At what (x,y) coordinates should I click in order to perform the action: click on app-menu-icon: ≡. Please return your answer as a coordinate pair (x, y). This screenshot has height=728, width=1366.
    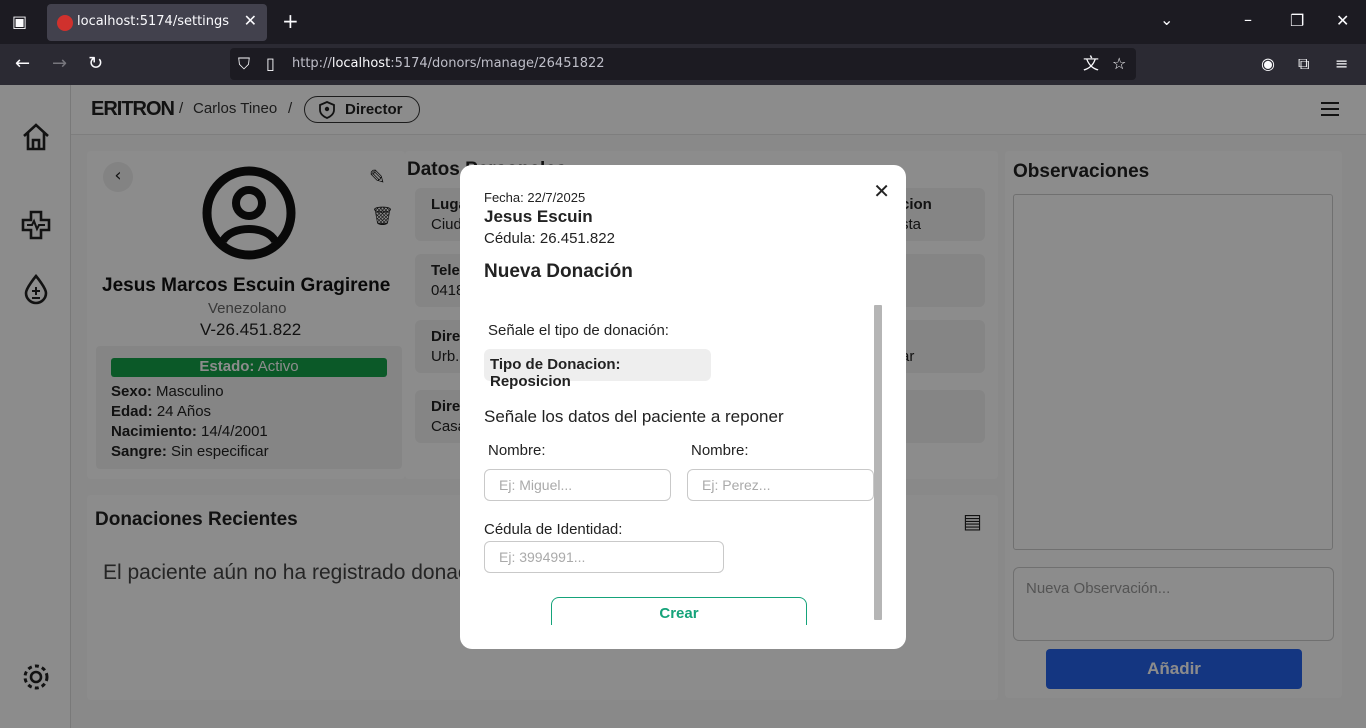
    Looking at the image, I should click on (1341, 64).